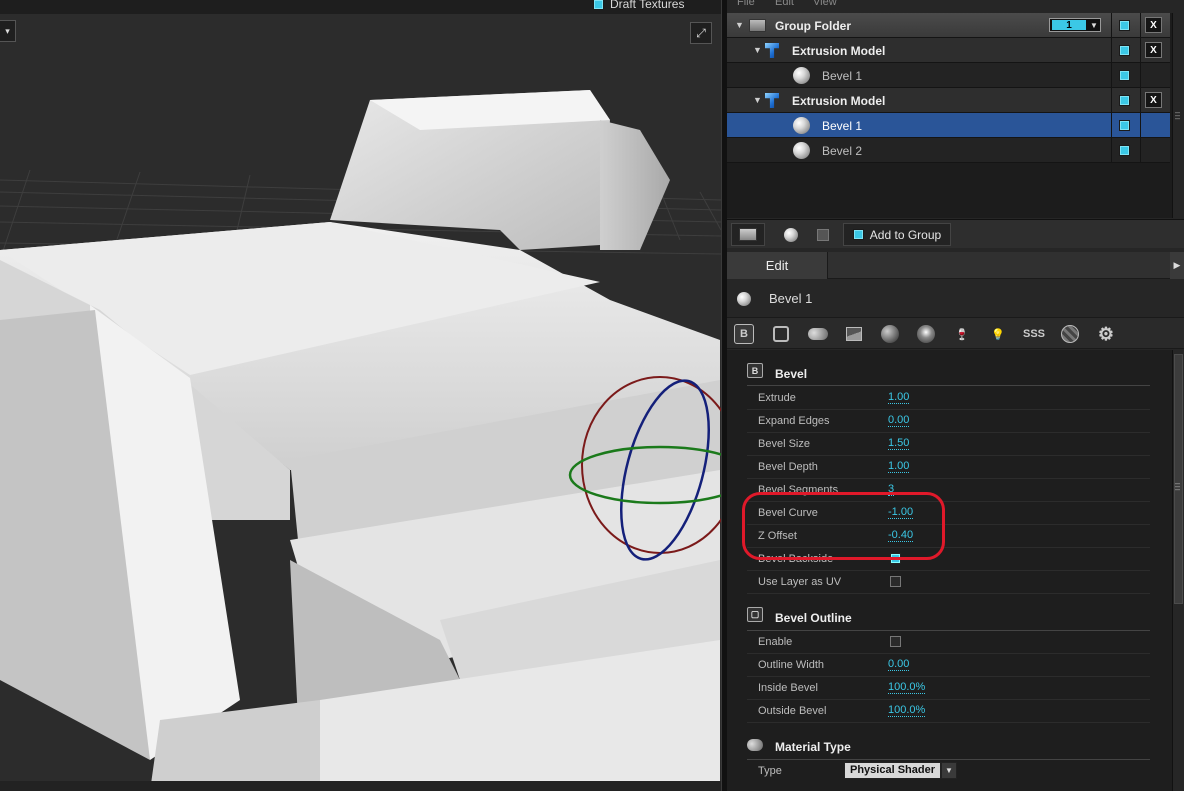 The image size is (1184, 791). What do you see at coordinates (907, 711) in the screenshot?
I see `prop-value-outside-bevel: 100.0%` at bounding box center [907, 711].